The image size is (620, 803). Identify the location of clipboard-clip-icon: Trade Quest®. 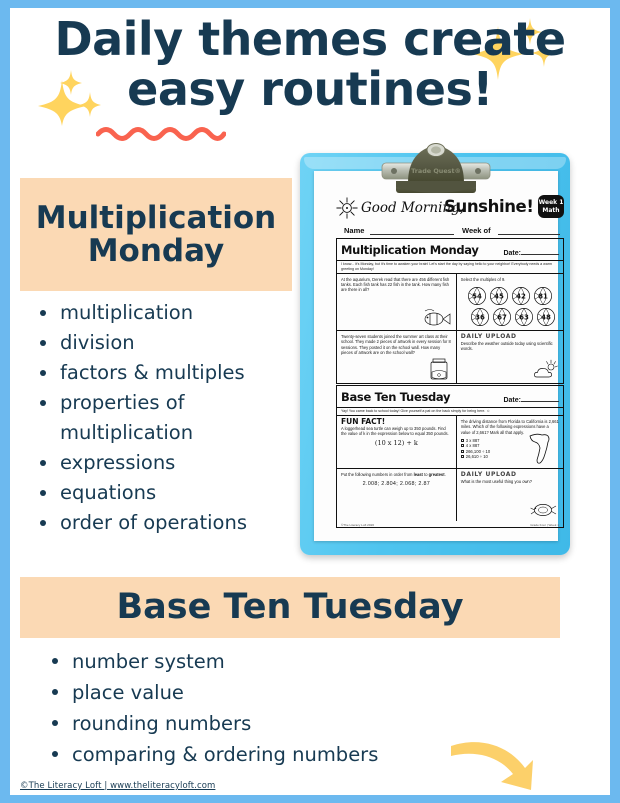
(436, 173).